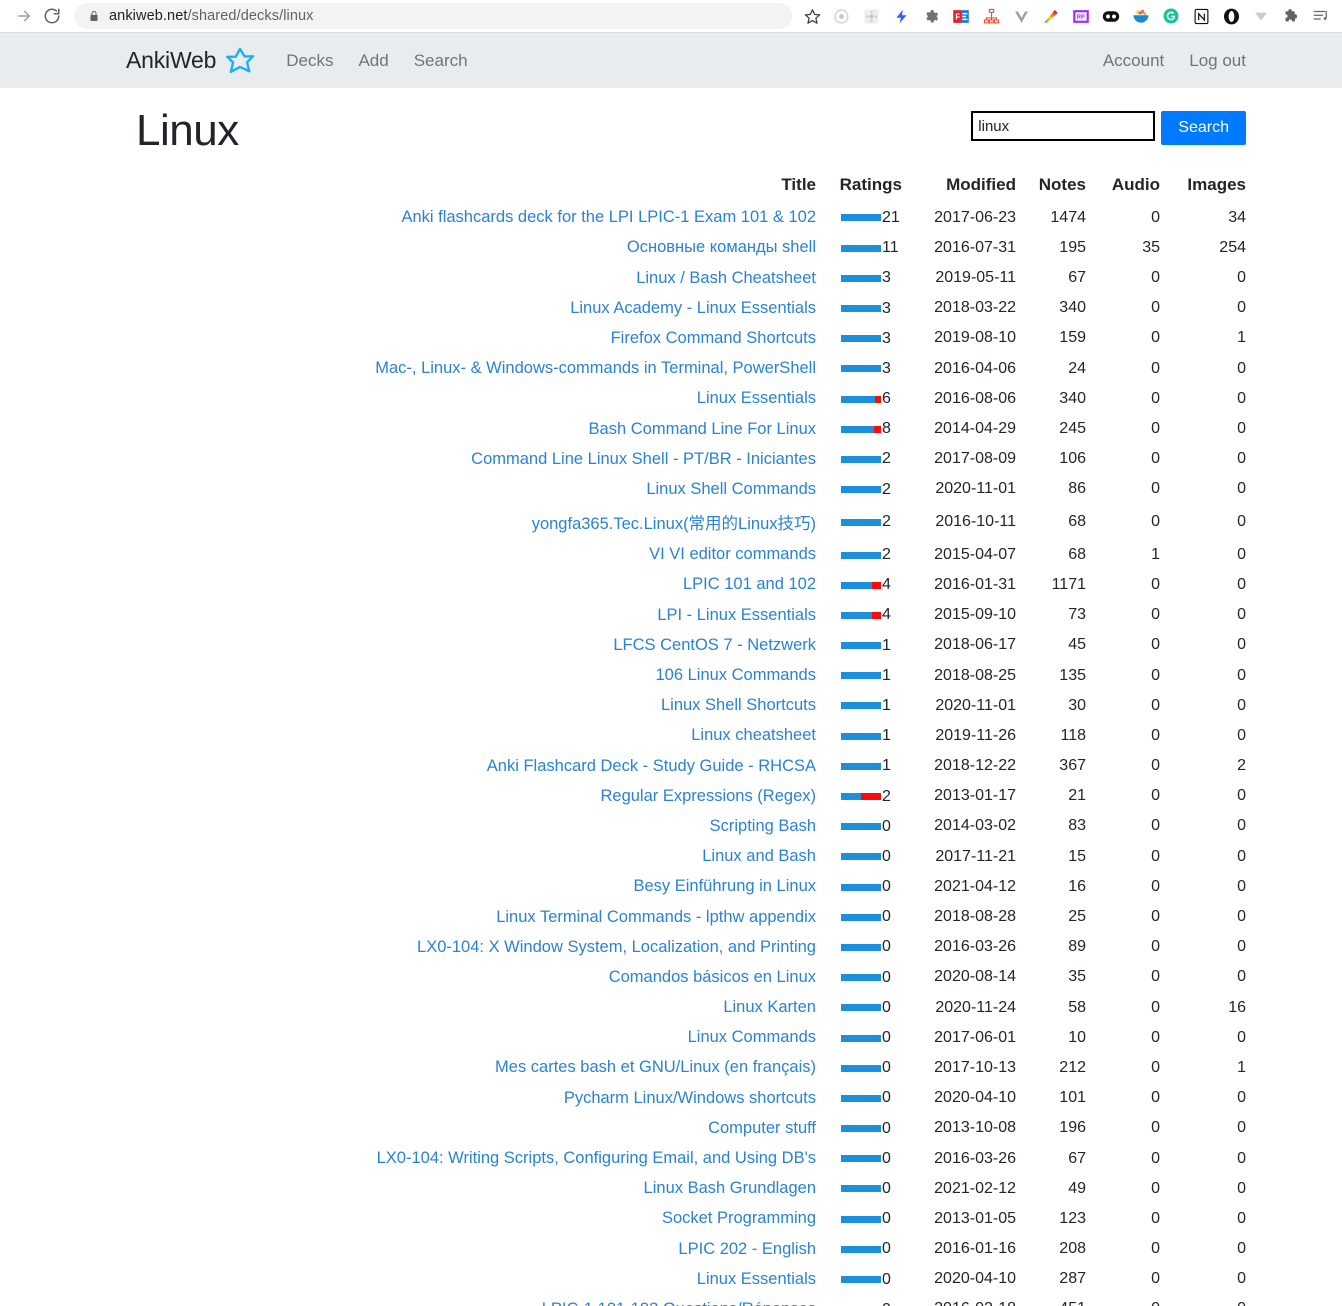 This screenshot has height=1306, width=1342. What do you see at coordinates (991, 16) in the screenshot?
I see `sitemap-extension-icon` at bounding box center [991, 16].